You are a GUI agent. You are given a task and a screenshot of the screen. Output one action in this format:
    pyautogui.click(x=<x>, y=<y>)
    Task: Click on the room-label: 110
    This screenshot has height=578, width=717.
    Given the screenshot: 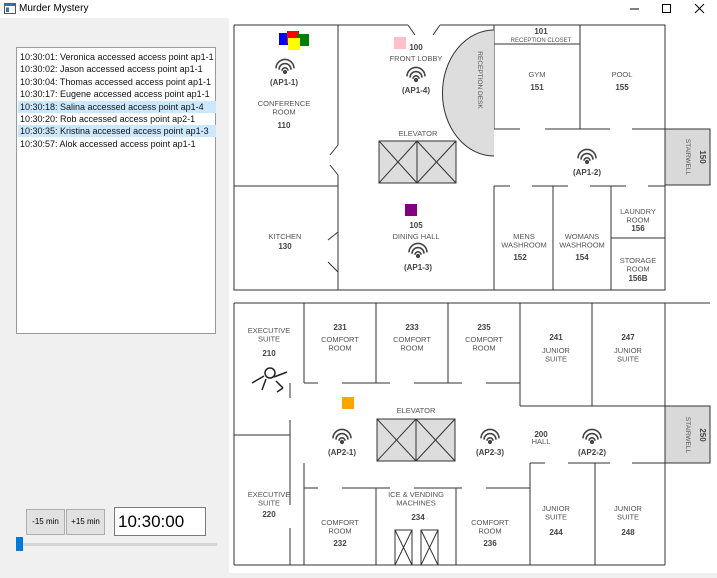 What is the action you would take?
    pyautogui.click(x=284, y=125)
    